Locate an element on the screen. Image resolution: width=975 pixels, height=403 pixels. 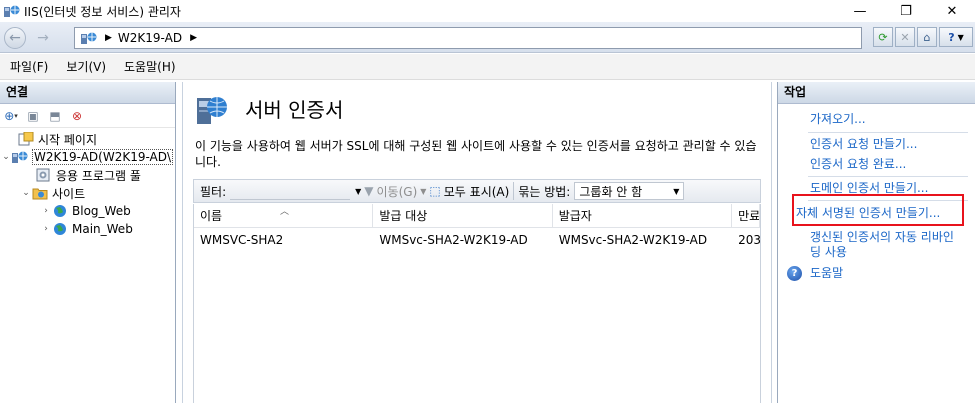
save-icon: ▣ is located at coordinates (33, 115).